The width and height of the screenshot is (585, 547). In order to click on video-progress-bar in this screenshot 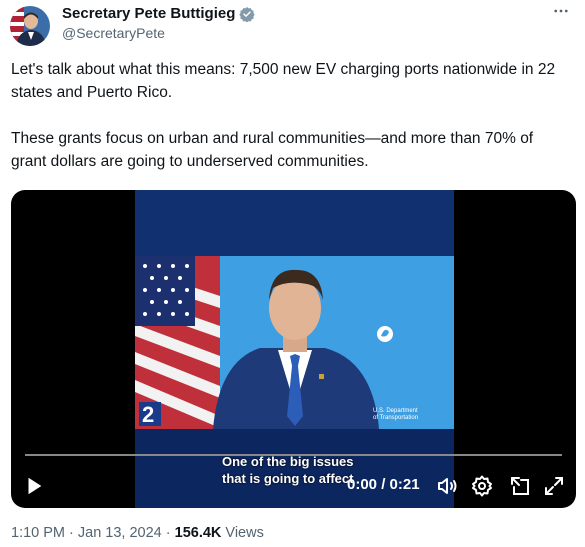, I will do `click(293, 455)`.